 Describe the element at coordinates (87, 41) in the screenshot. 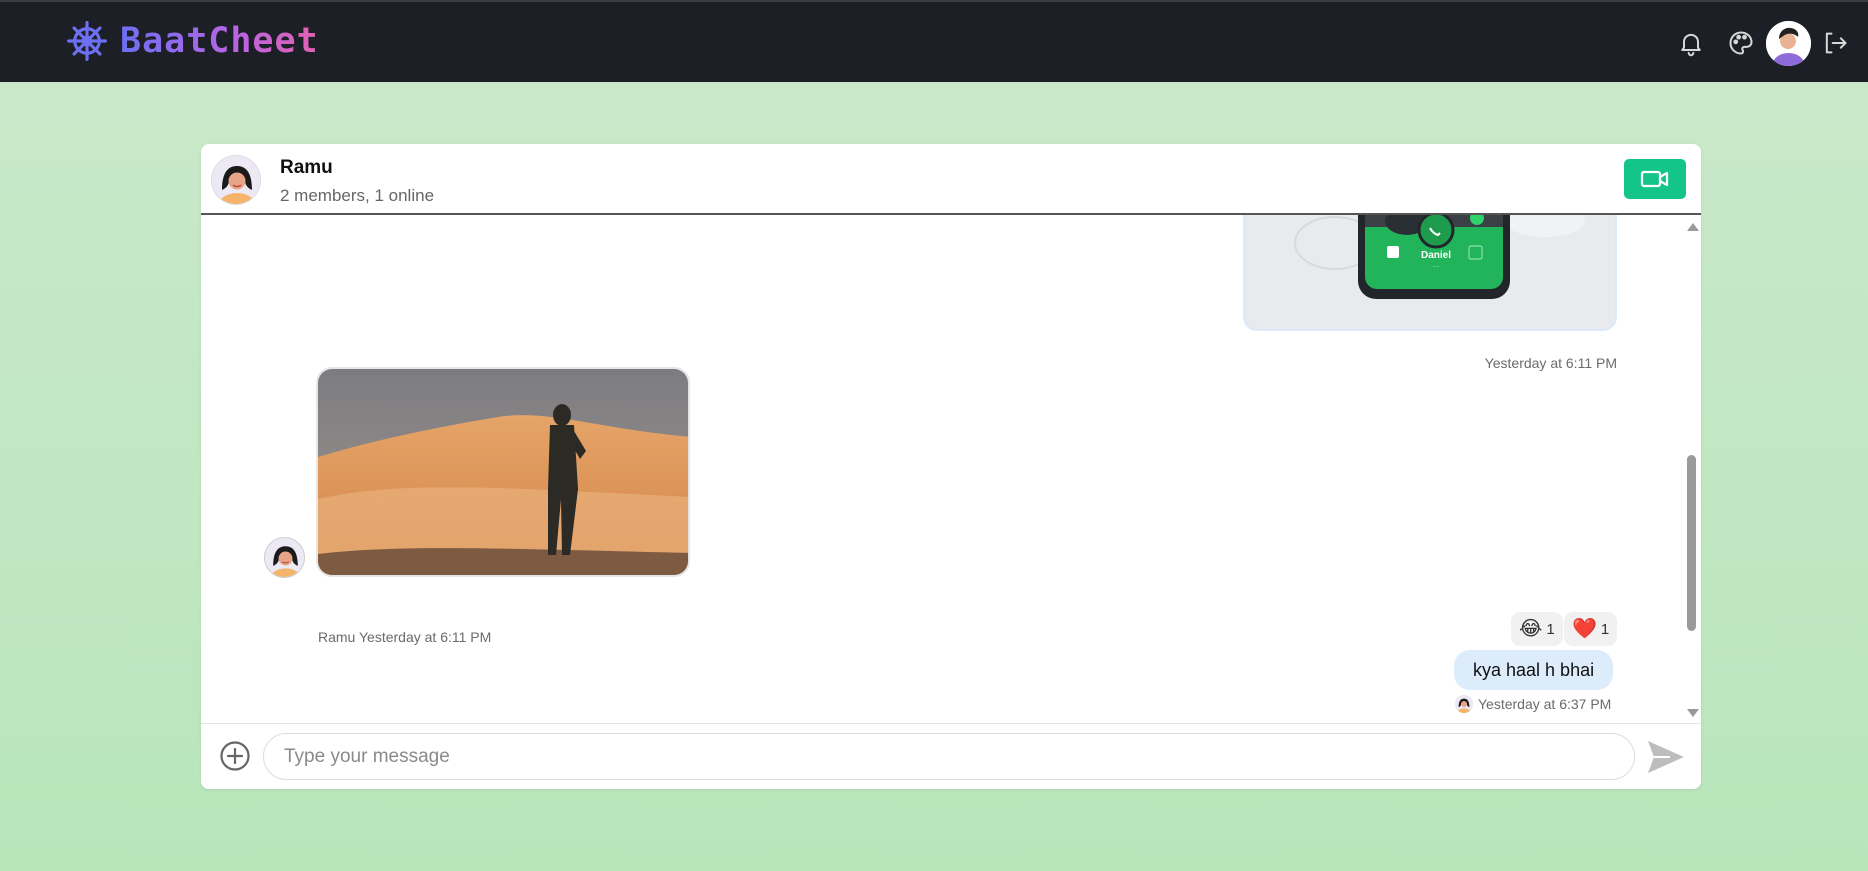

I see `ship-wheel-icon` at that location.